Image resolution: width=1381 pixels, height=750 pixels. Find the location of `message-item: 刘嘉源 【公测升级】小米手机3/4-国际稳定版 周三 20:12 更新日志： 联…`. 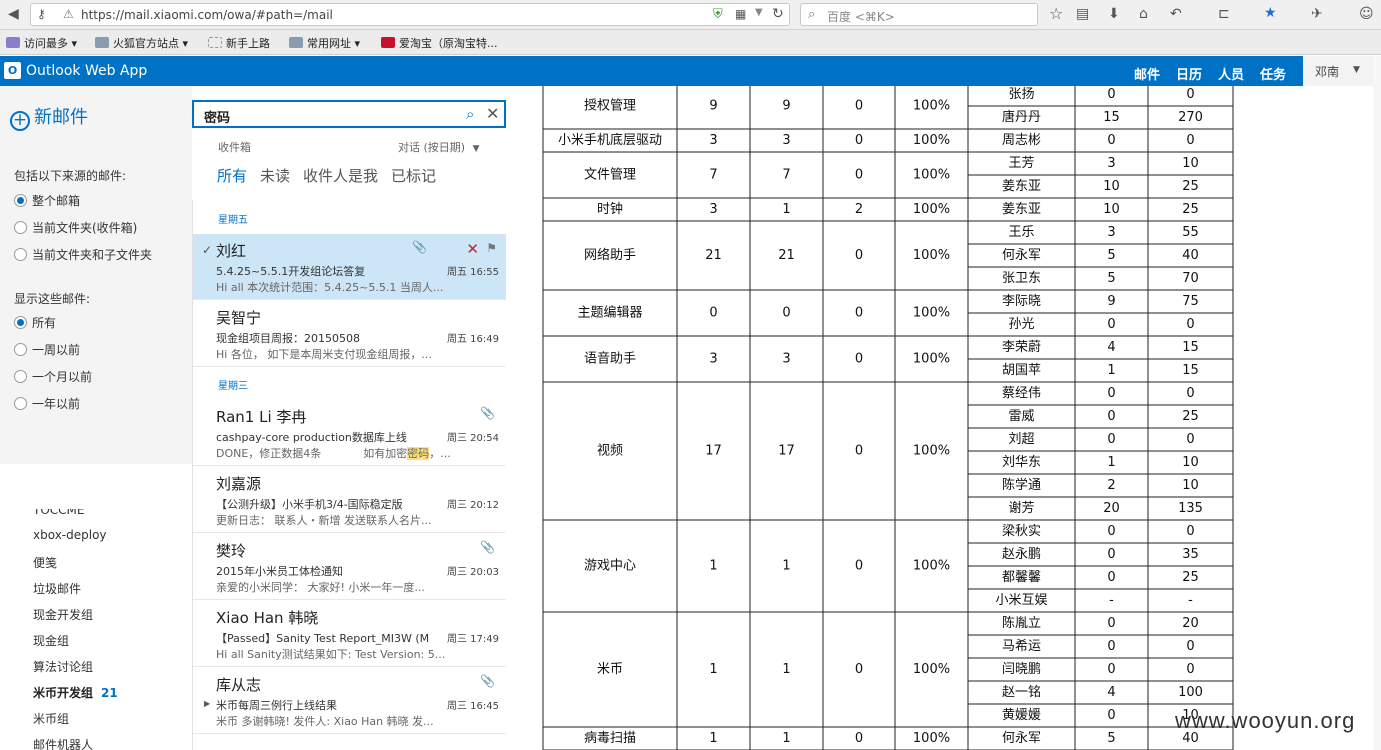

message-item: 刘嘉源 【公测升级】小米手机3/4-国际稳定版 周三 20:12 更新日志： 联… is located at coordinates (349, 500).